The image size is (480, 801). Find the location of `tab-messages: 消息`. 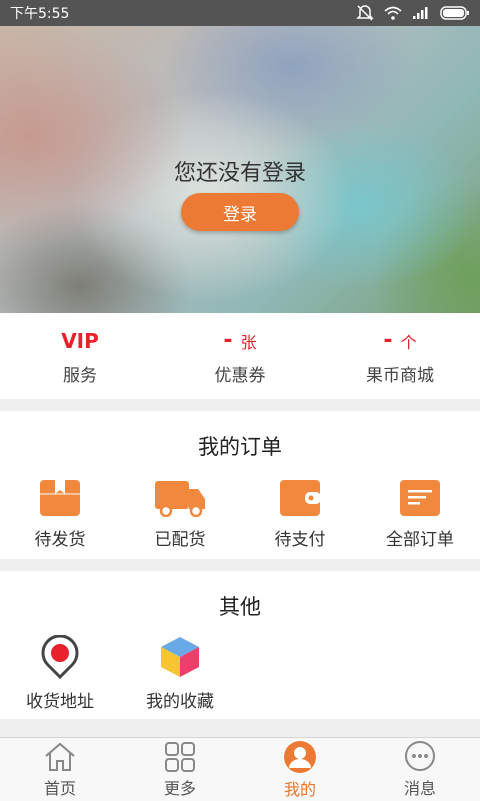

tab-messages: 消息 is located at coordinates (420, 769).